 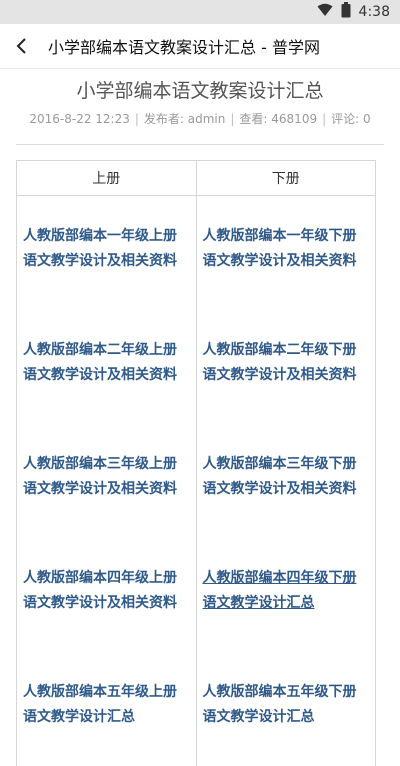 I want to click on status-bar: 4:38, so click(x=200, y=12).